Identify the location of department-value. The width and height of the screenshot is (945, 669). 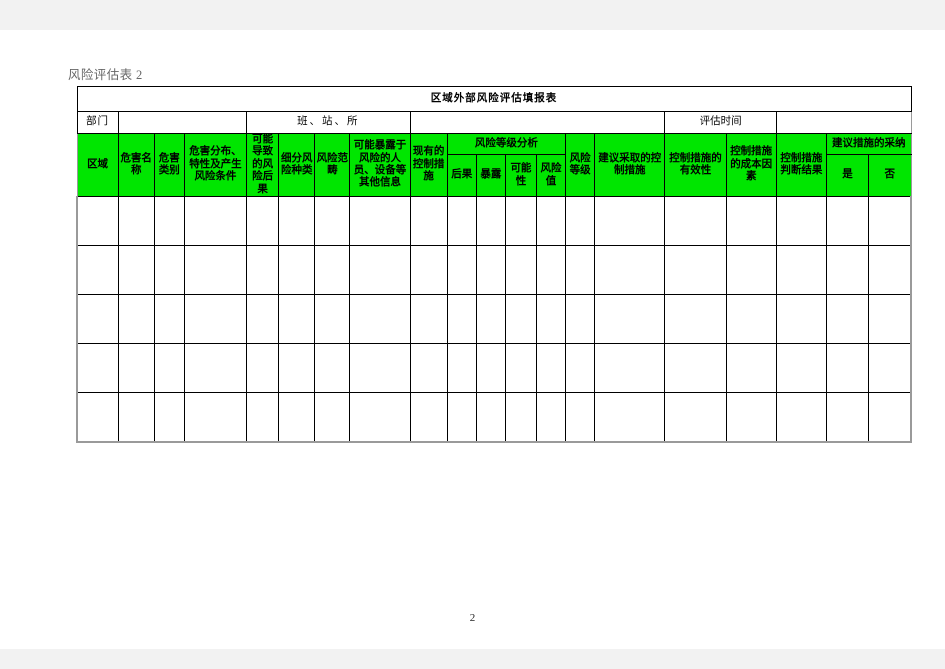
(182, 122).